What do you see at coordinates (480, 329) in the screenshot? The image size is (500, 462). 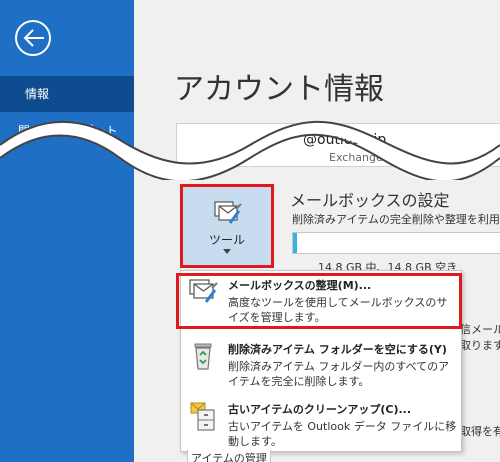 I see `side-text-1: 信メール` at bounding box center [480, 329].